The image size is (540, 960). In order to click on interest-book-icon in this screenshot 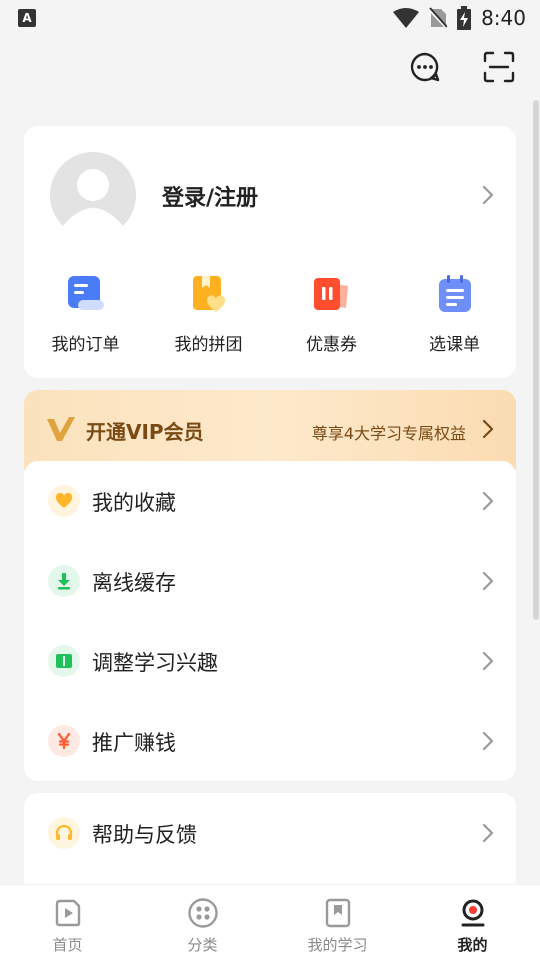, I will do `click(64, 661)`.